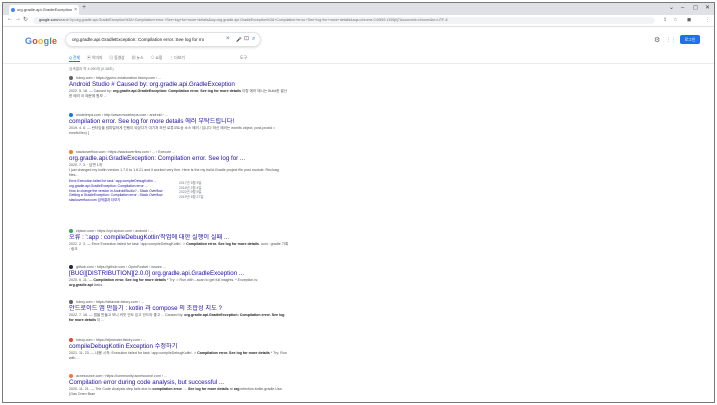  Describe the element at coordinates (157, 58) in the screenshot. I see `search-tab: ◇ 쇼핑` at that location.